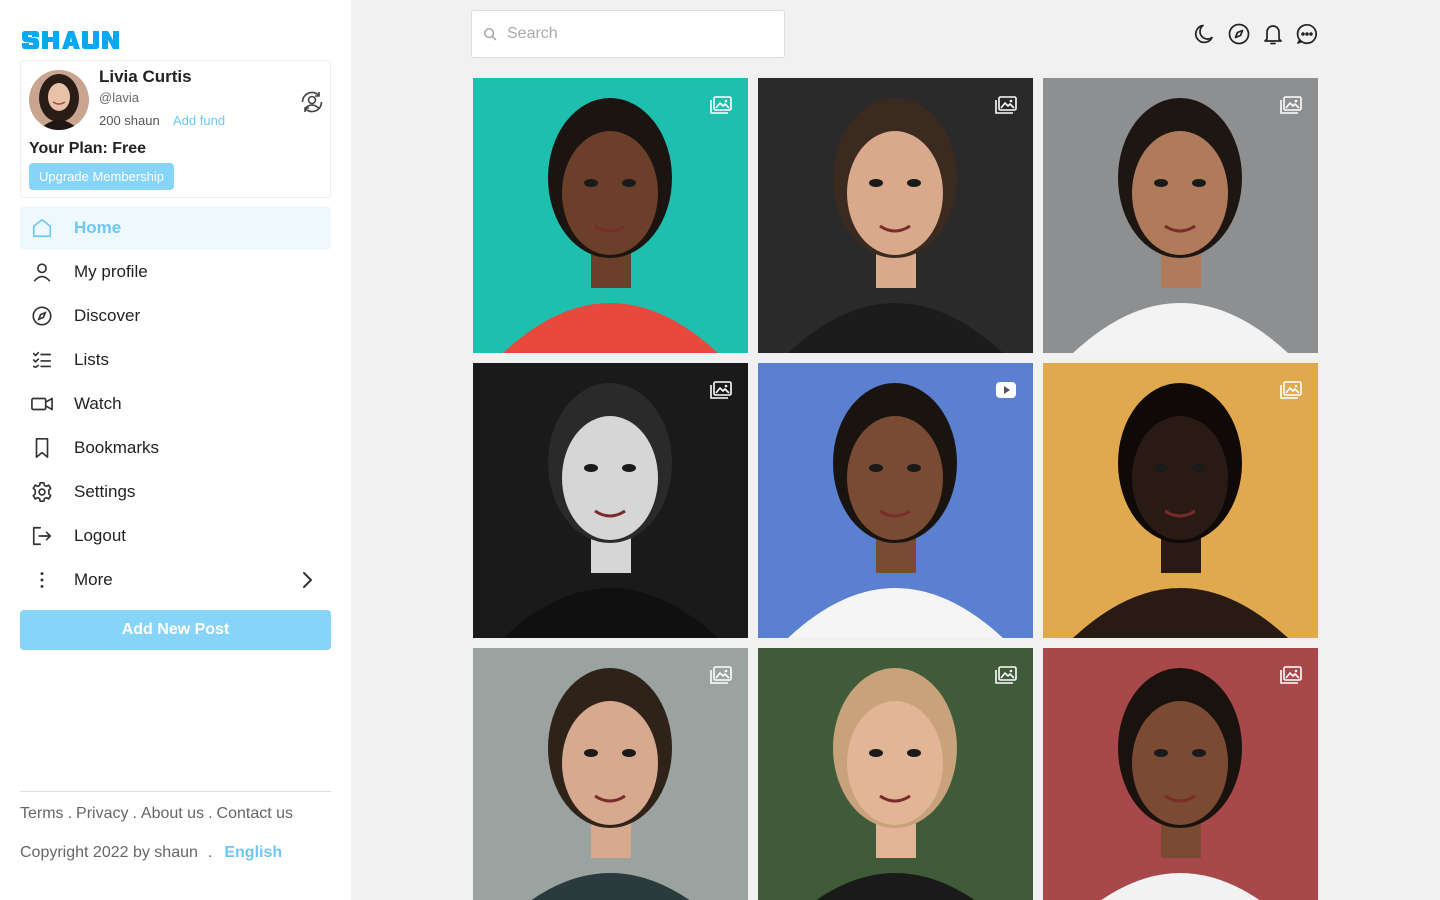 The height and width of the screenshot is (900, 1440). I want to click on profile-handle: @lavia, so click(119, 97).